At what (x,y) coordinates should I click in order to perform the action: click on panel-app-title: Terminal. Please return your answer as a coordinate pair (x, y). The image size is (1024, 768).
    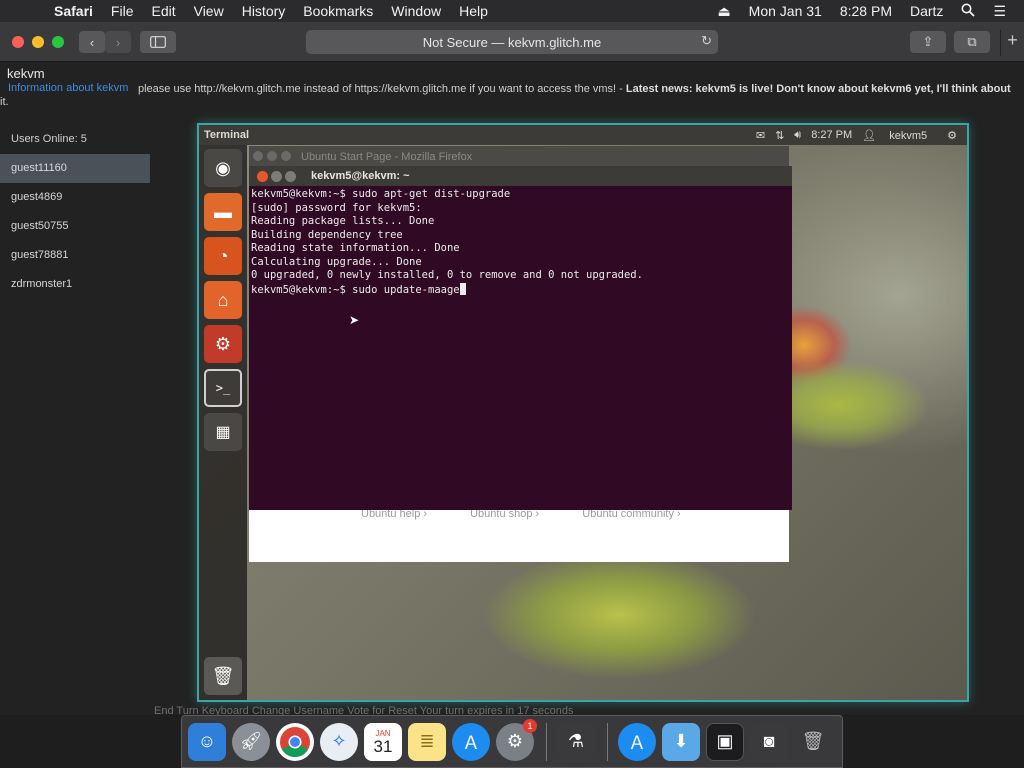
    Looking at the image, I should click on (227, 135).